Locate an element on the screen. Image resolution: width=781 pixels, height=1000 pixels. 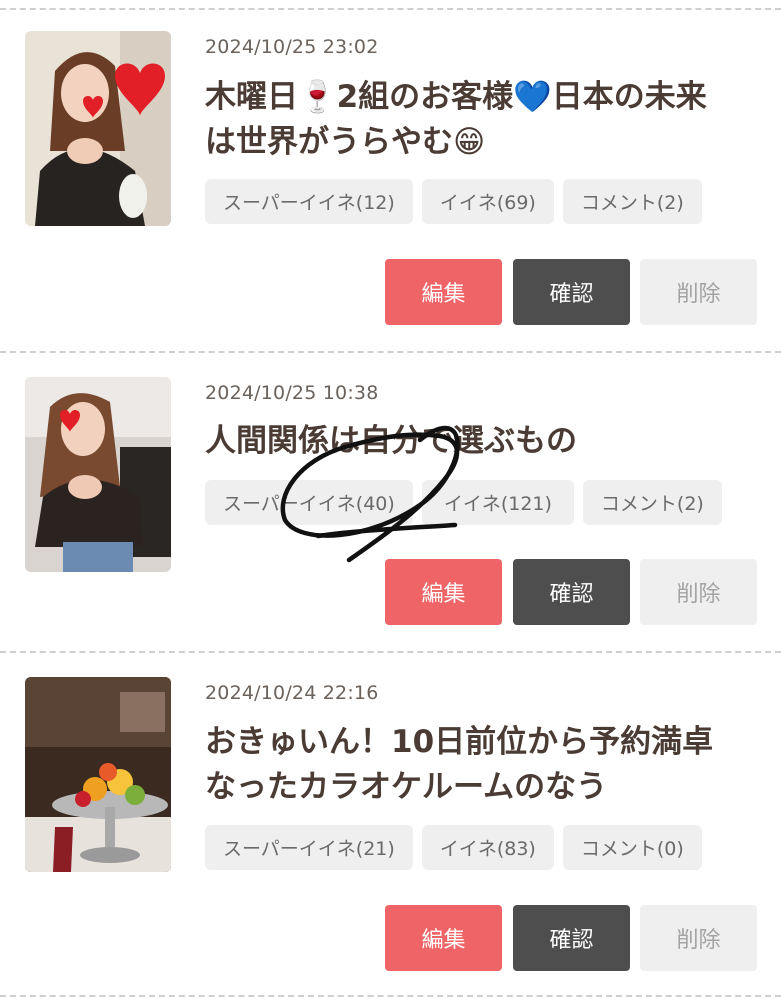
like-count: イイネ(121) is located at coordinates (497, 502).